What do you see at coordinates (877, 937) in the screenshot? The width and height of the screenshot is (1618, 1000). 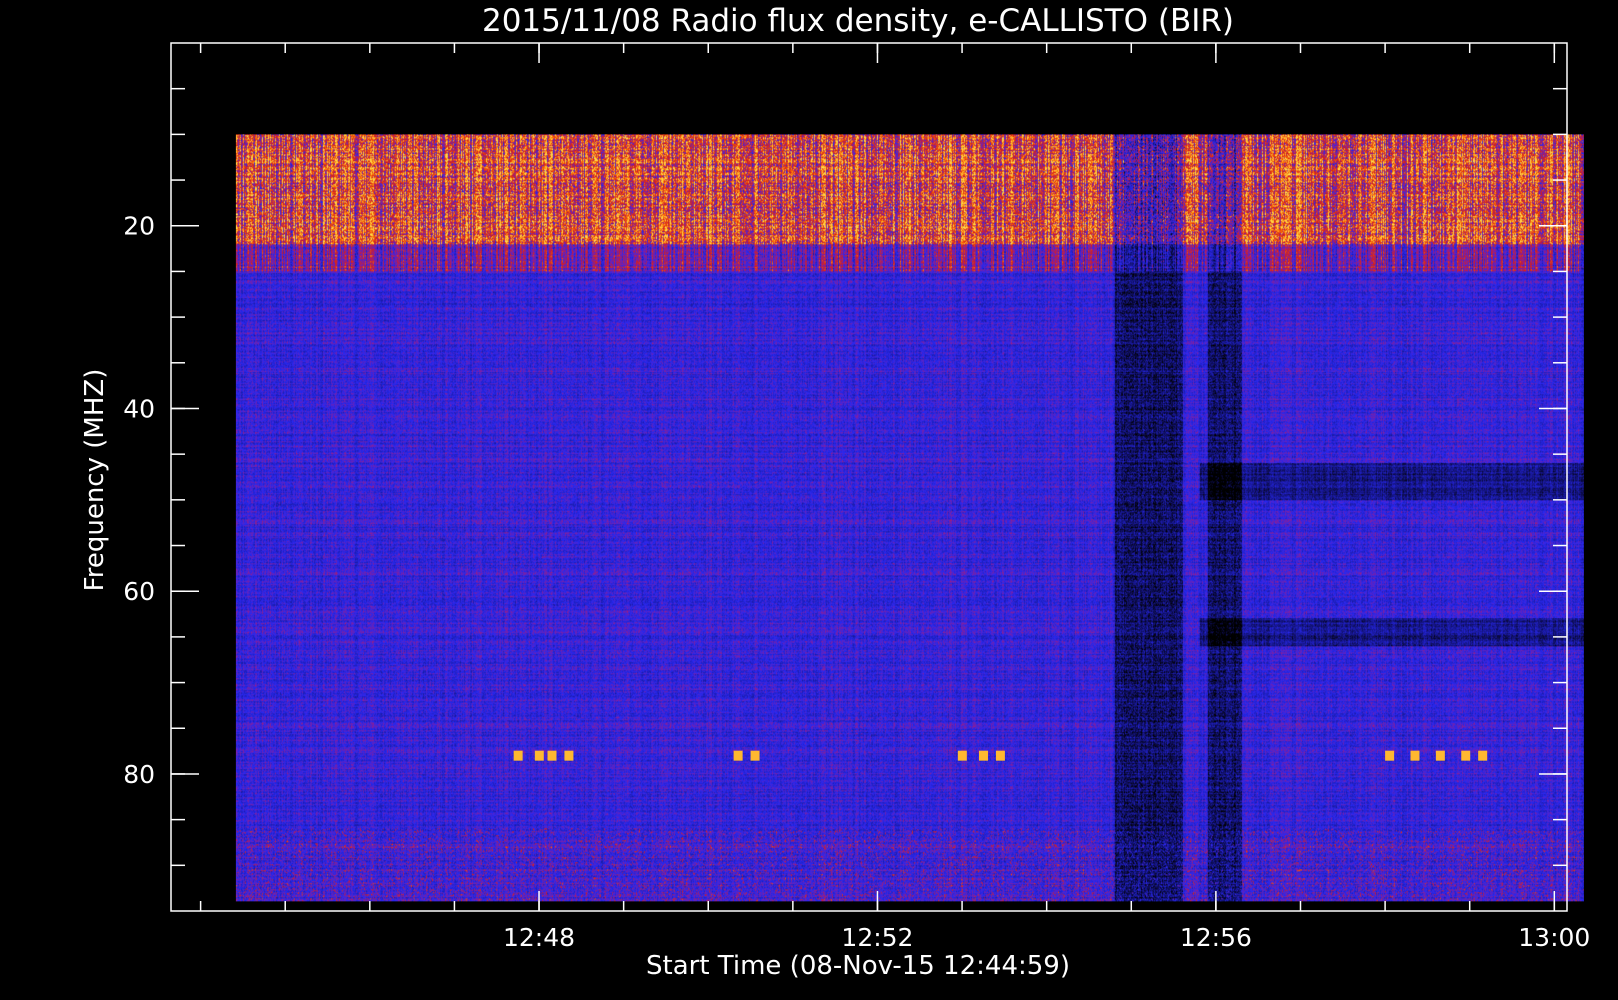 I see `x-tick-label: 12:52` at bounding box center [877, 937].